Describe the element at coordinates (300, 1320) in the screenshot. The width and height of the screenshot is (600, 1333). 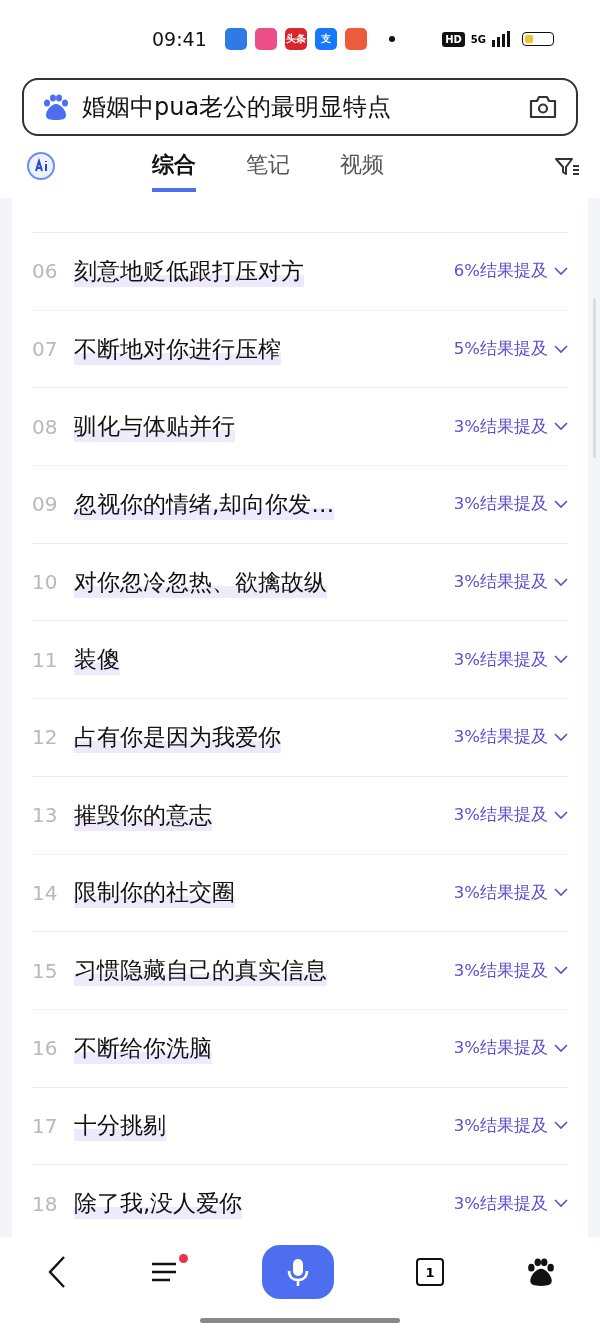
I see `home-indicator` at that location.